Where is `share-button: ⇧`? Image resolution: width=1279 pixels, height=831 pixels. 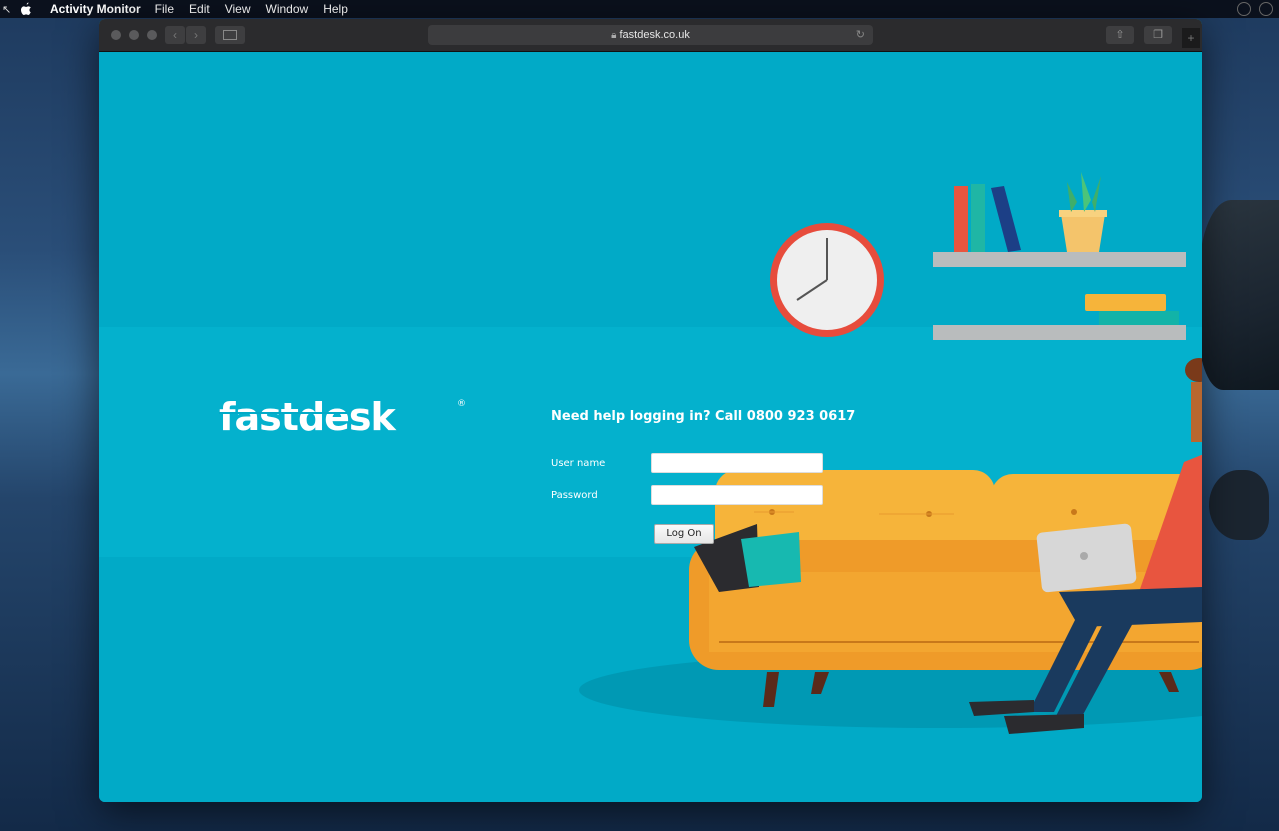 share-button: ⇧ is located at coordinates (1120, 35).